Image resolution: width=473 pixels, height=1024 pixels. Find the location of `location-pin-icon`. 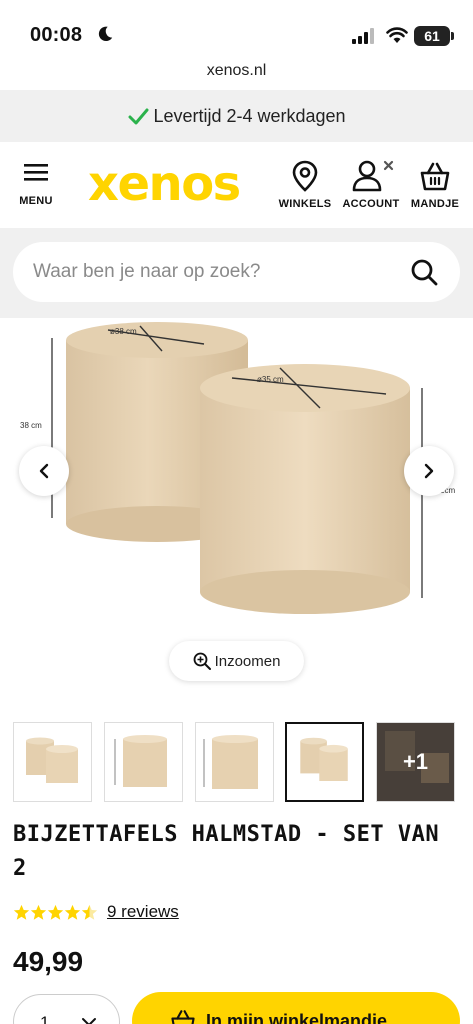

location-pin-icon is located at coordinates (305, 176).